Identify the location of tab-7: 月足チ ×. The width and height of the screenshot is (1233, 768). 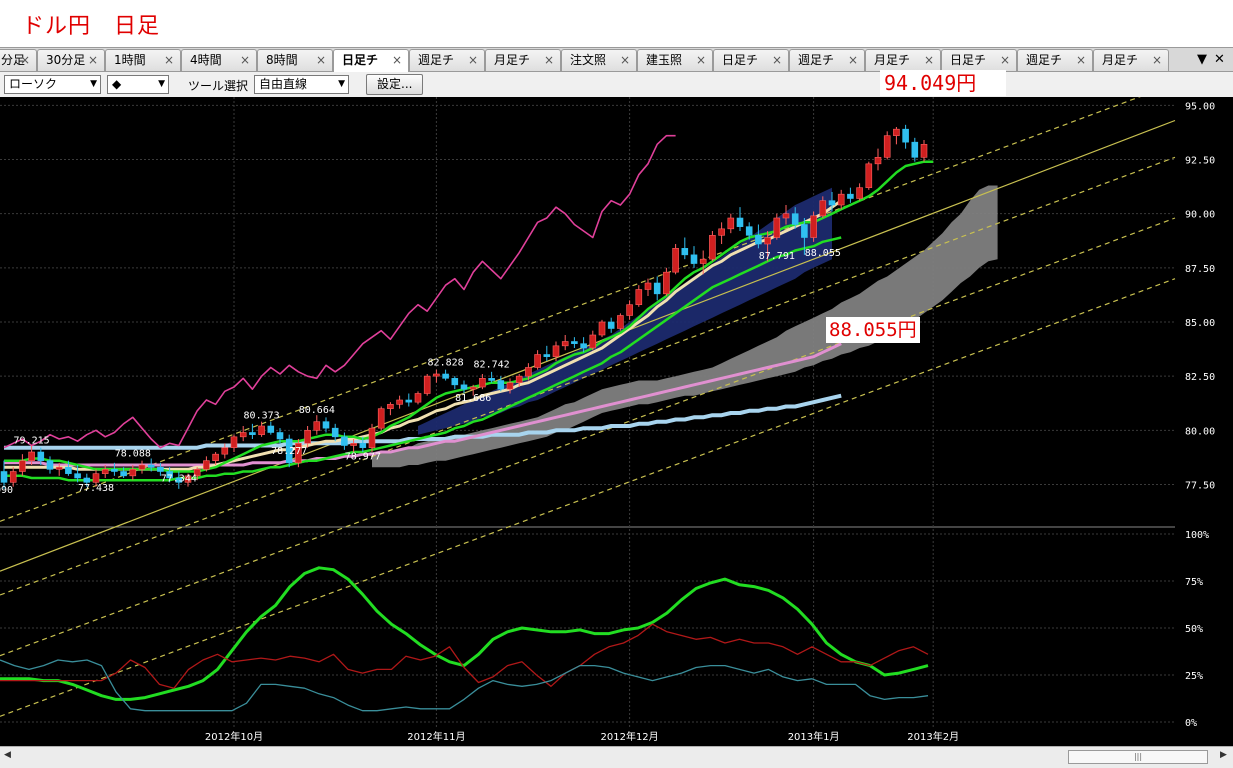
(523, 60).